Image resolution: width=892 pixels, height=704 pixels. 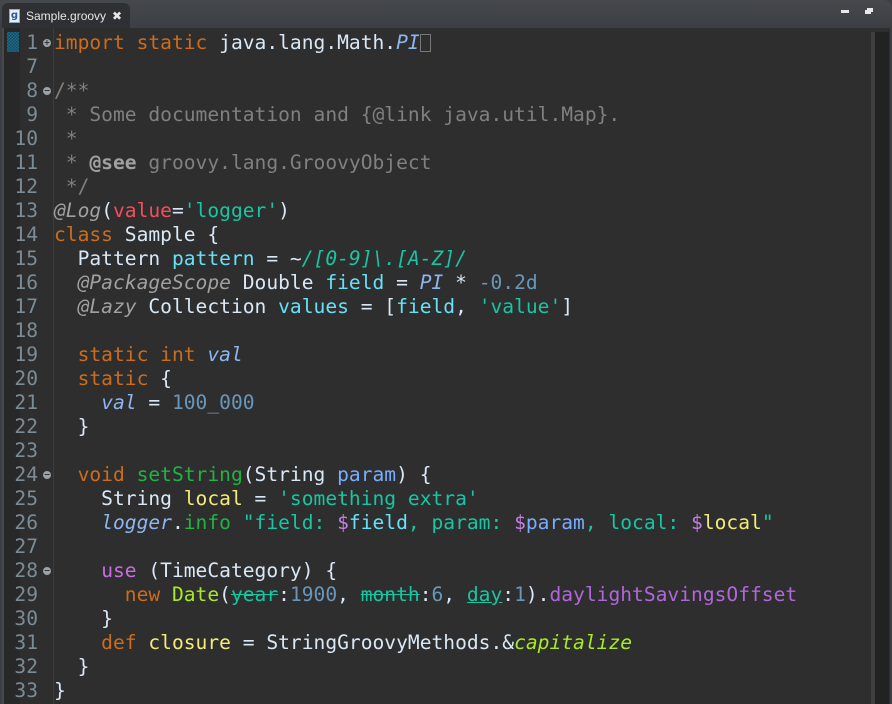 What do you see at coordinates (845, 11) in the screenshot?
I see `minimize-icon` at bounding box center [845, 11].